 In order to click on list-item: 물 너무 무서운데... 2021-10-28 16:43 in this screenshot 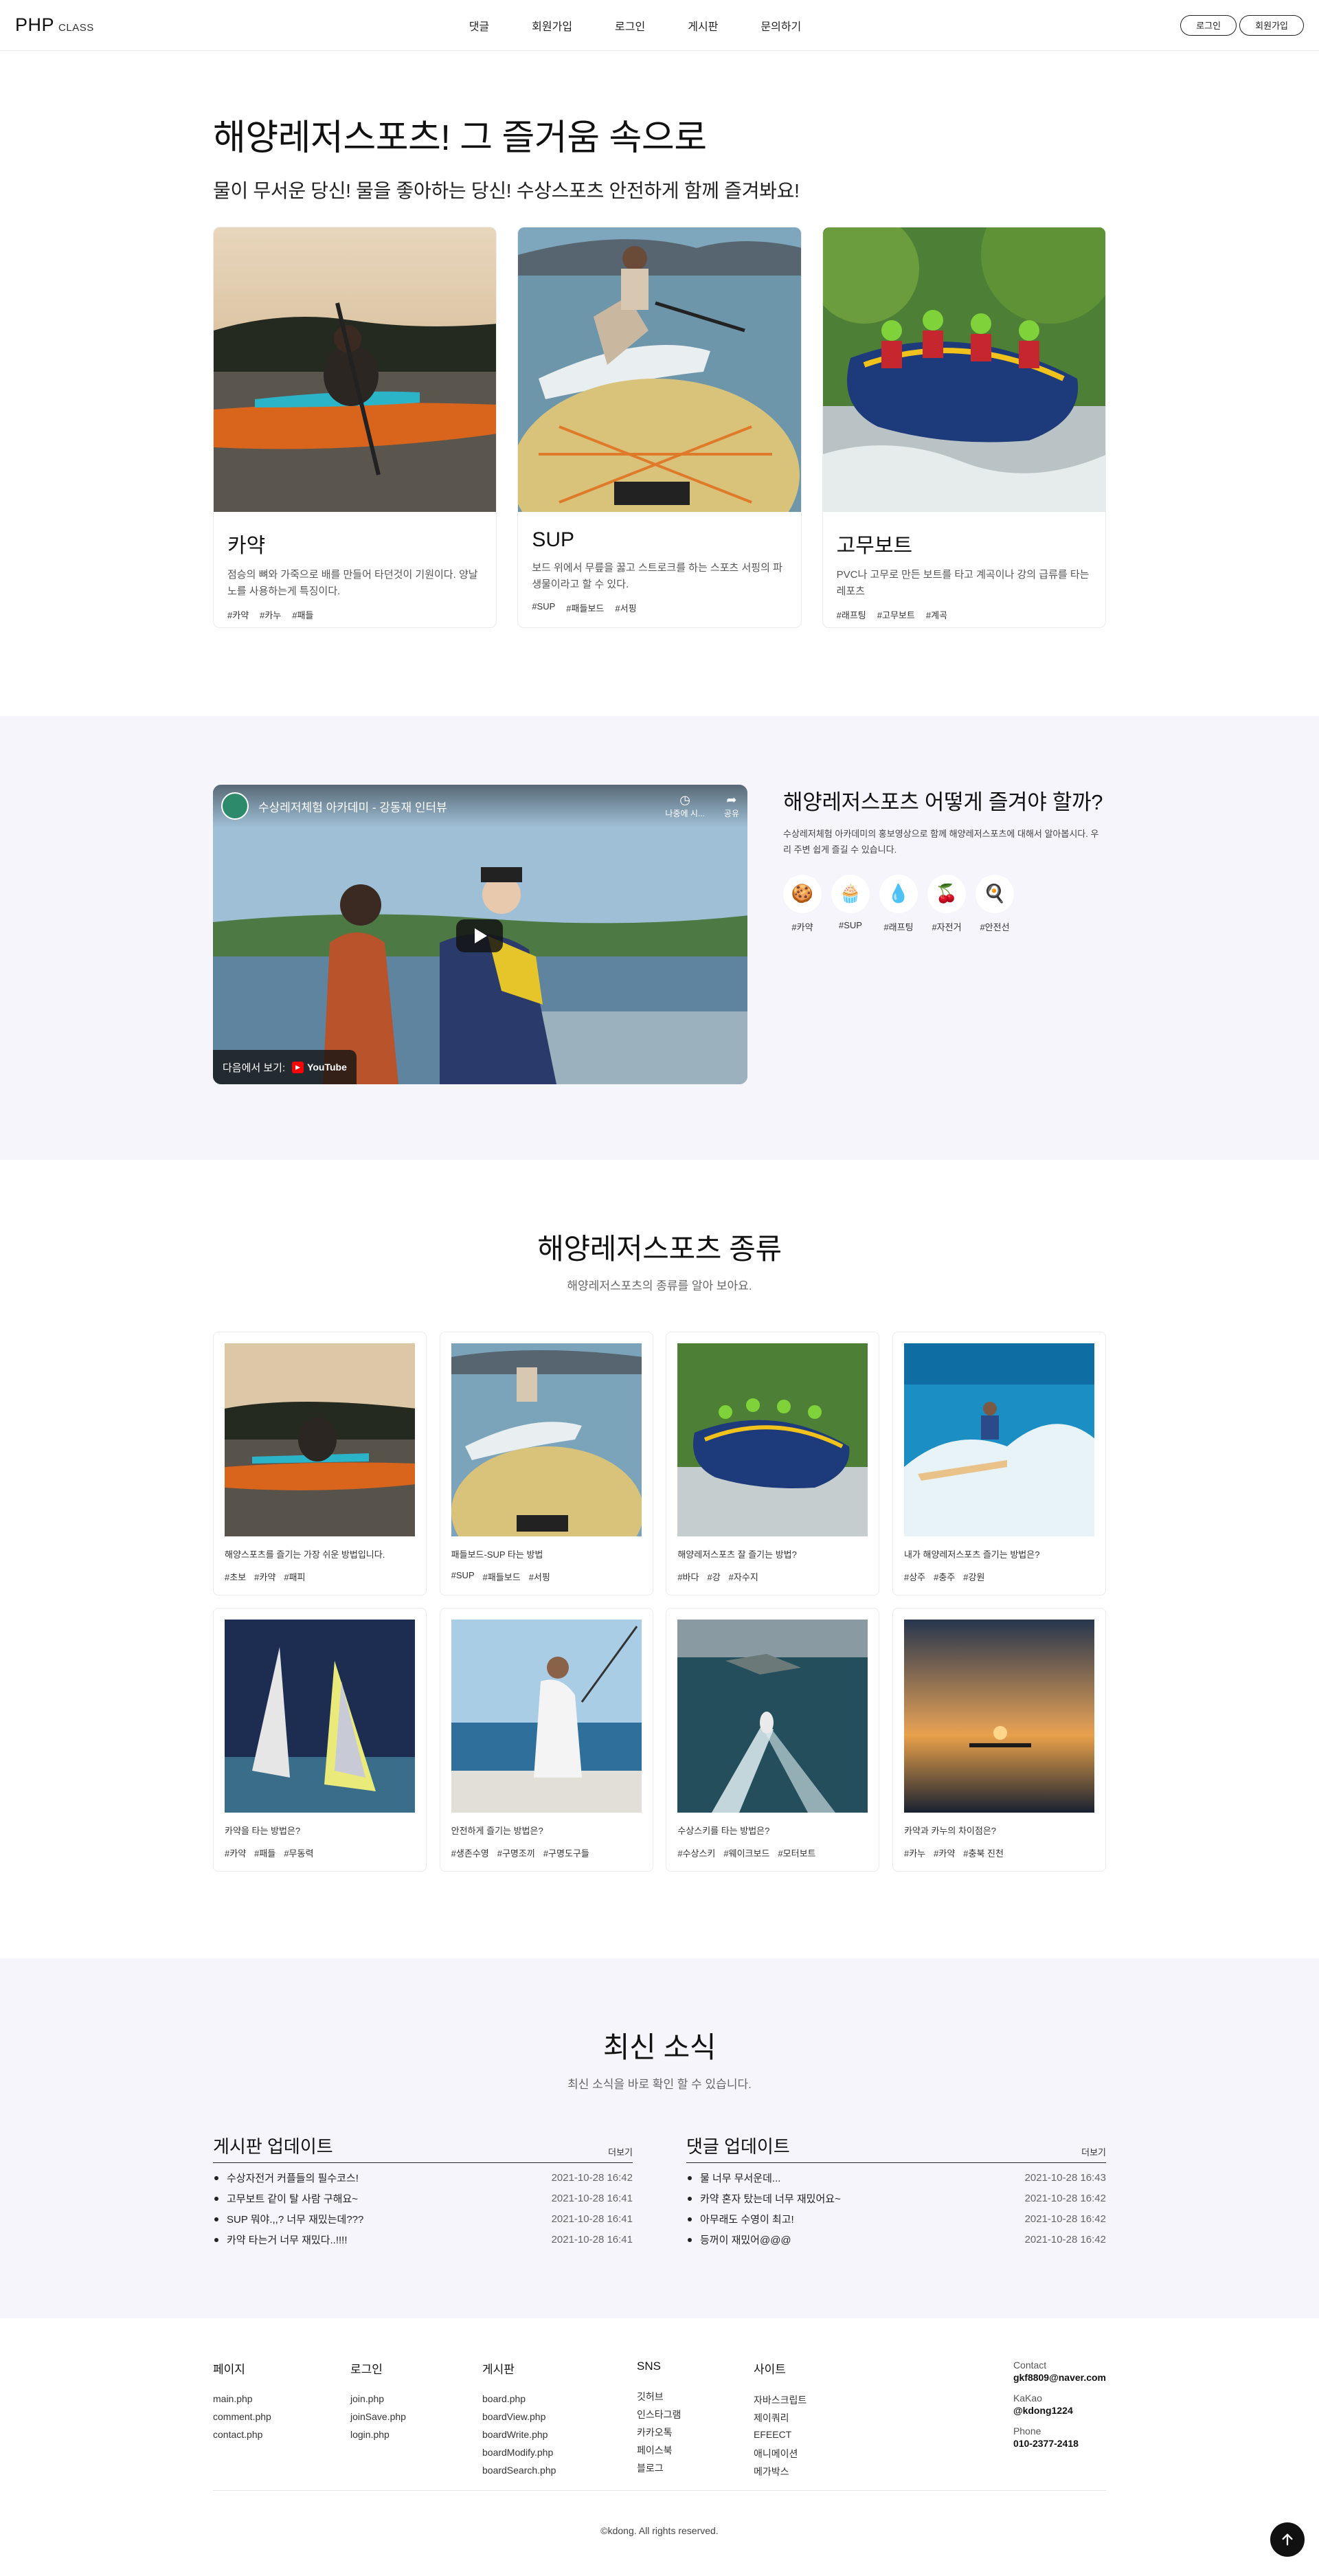, I will do `click(896, 2178)`.